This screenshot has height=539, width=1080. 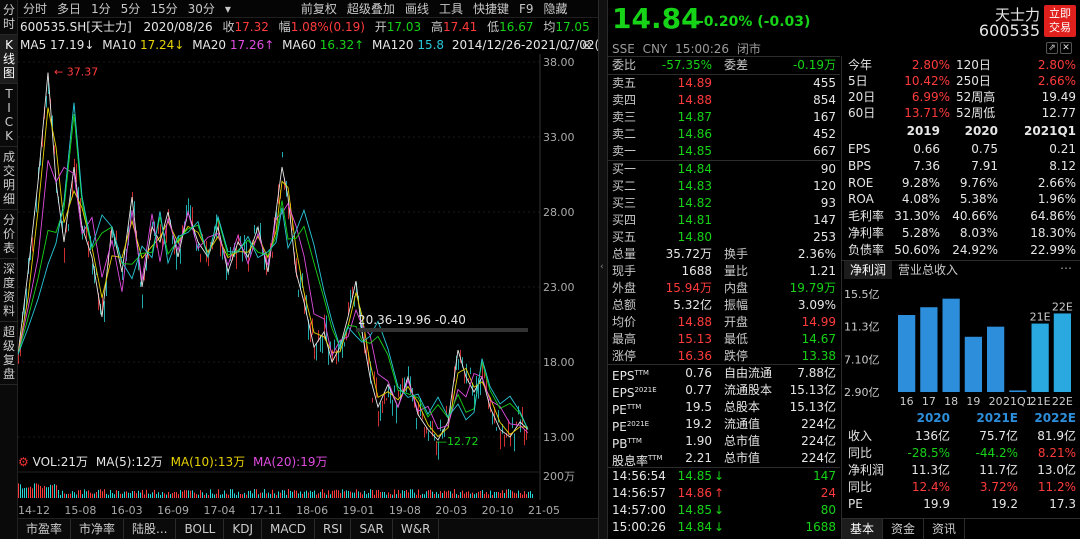 I want to click on fin-value: 0.75, so click(x=984, y=149).